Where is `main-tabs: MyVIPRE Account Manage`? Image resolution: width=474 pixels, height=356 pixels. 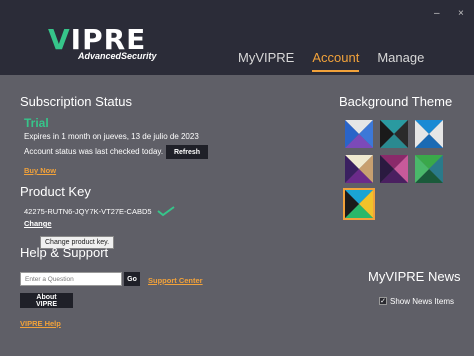
main-tabs: MyVIPRE Account Manage is located at coordinates (340, 61).